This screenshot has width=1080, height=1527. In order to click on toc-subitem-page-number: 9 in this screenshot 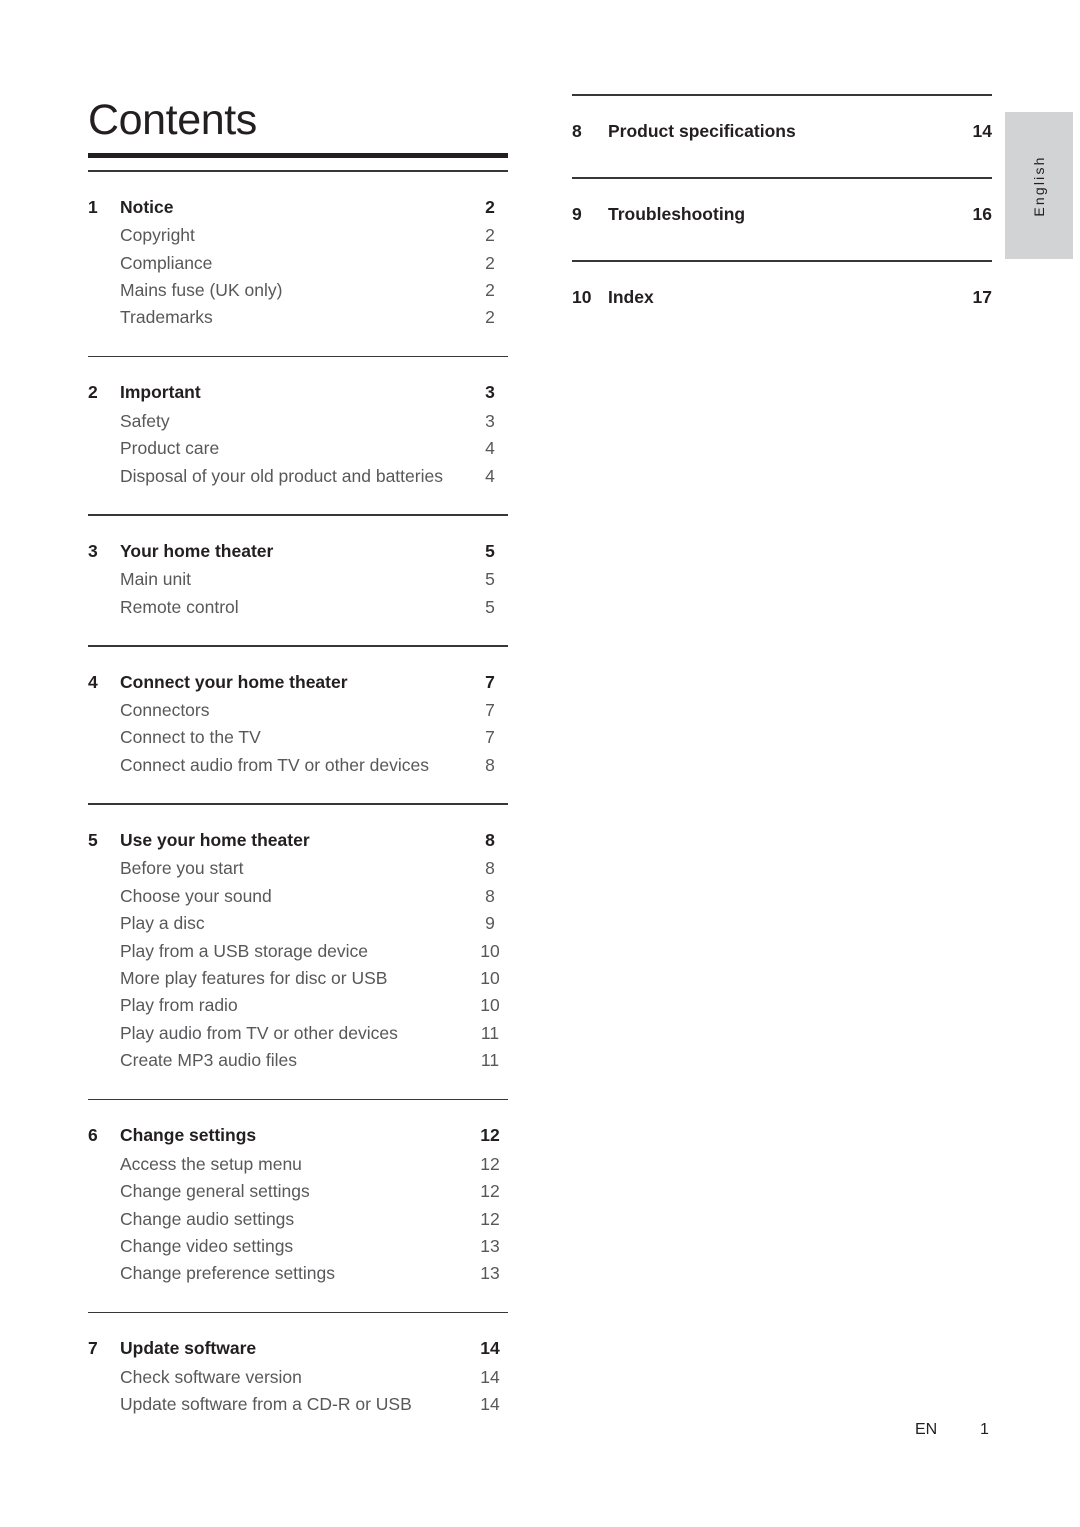, I will do `click(490, 923)`.